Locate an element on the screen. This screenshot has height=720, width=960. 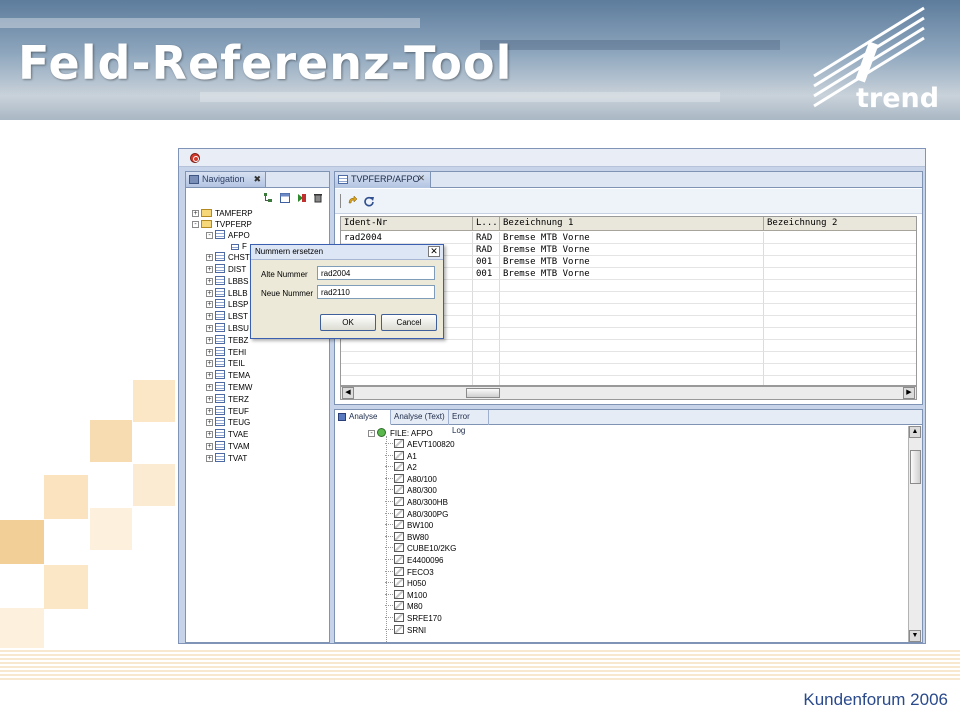
tree-item-lbbs: + LBBS is located at coordinates (227, 281).